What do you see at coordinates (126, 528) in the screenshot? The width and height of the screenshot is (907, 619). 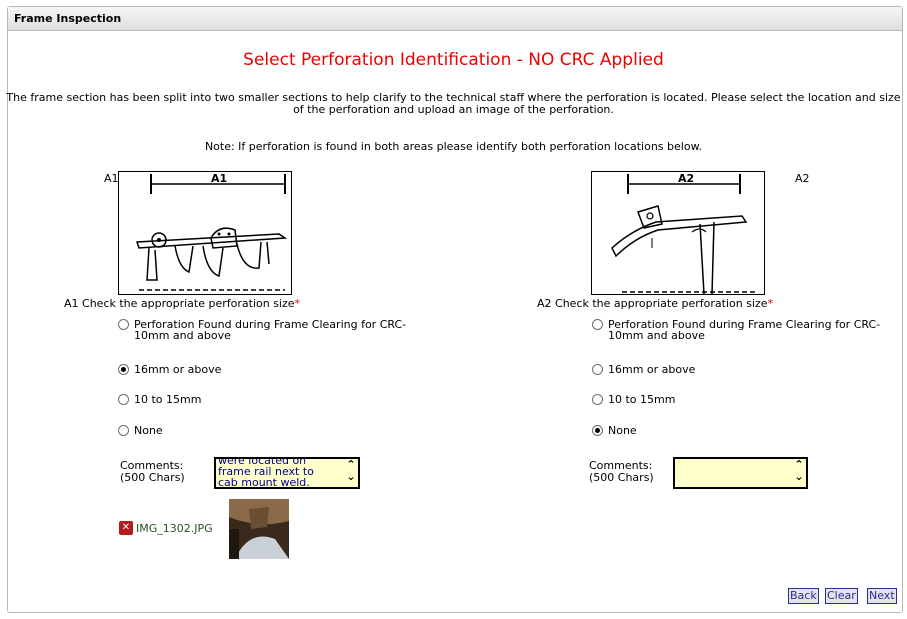 I see `delete-x-icon: ✕` at bounding box center [126, 528].